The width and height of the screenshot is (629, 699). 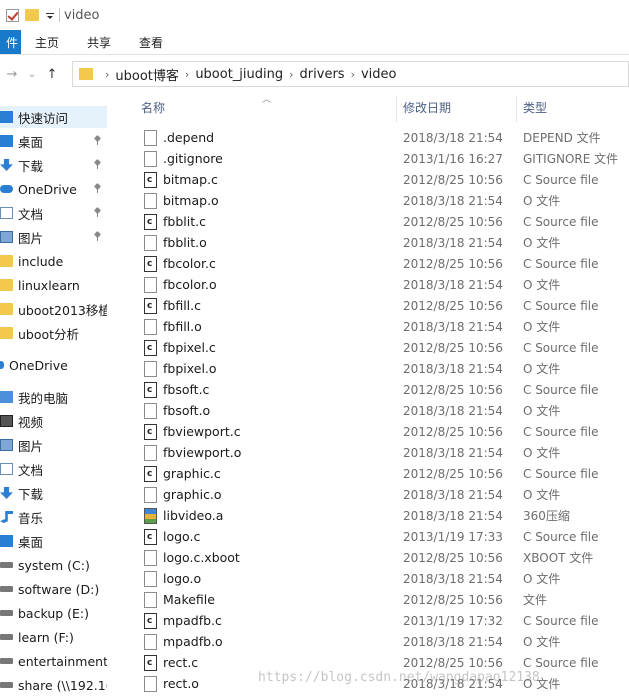 What do you see at coordinates (322, 74) in the screenshot?
I see `breadcrumb-drivers: drivers` at bounding box center [322, 74].